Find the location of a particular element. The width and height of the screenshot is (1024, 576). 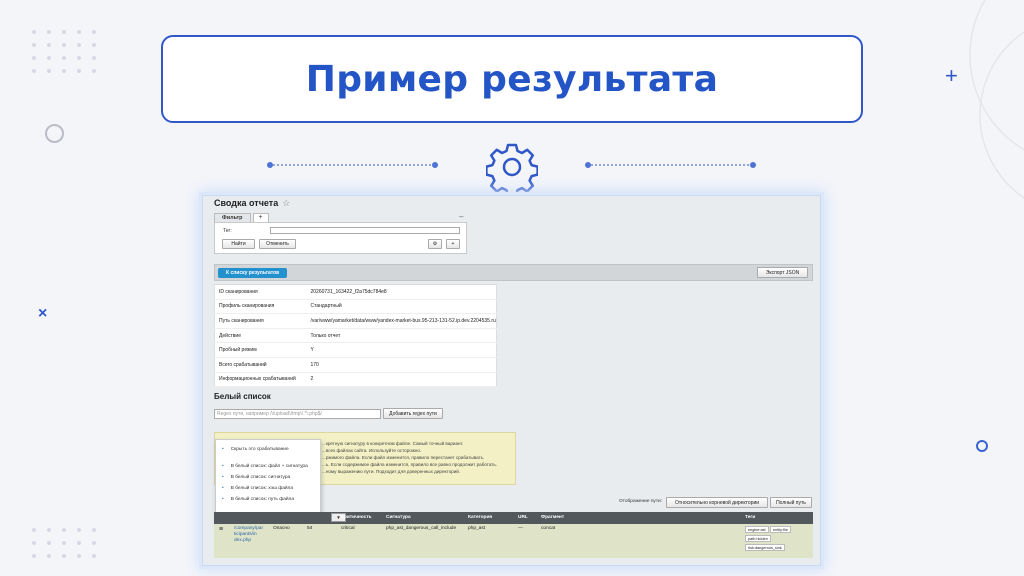

table-row: Действие Только отчет is located at coordinates (355, 336).